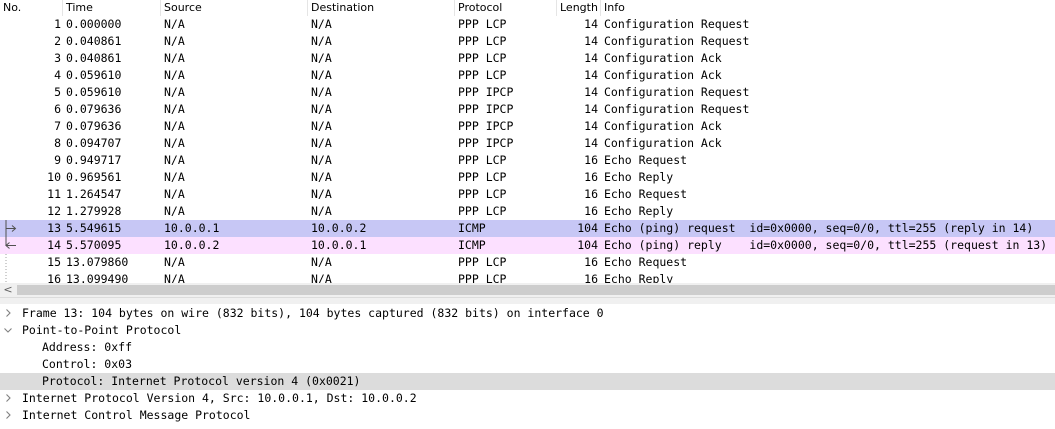 The image size is (1055, 429). Describe the element at coordinates (112, 8) in the screenshot. I see `column-header-time: Time` at that location.